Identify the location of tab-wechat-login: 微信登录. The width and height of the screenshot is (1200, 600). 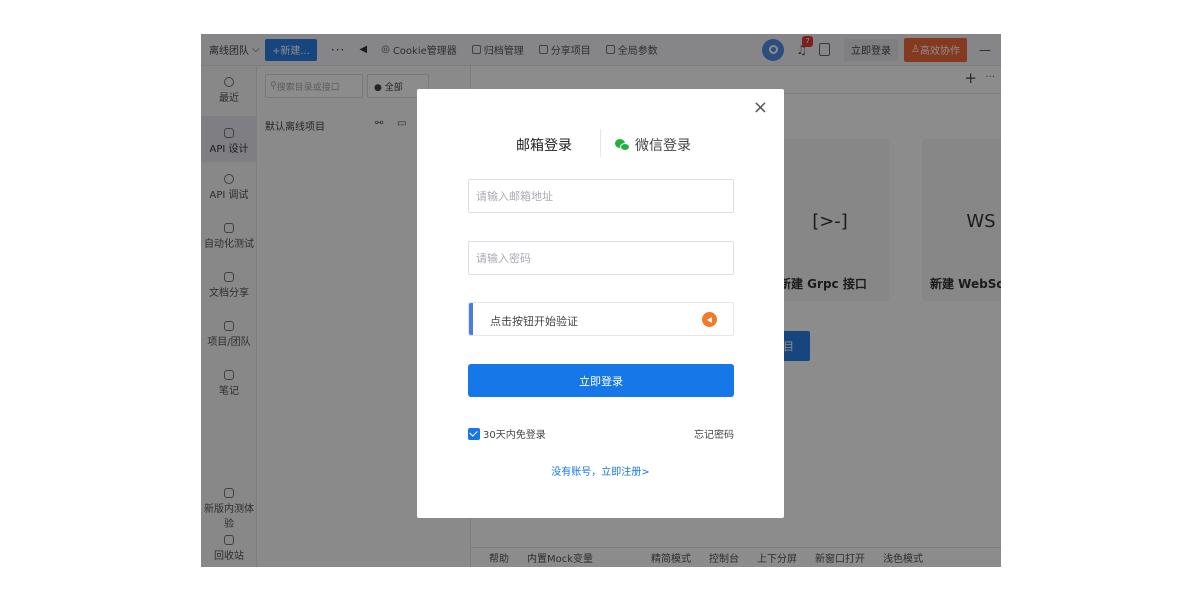
(653, 145).